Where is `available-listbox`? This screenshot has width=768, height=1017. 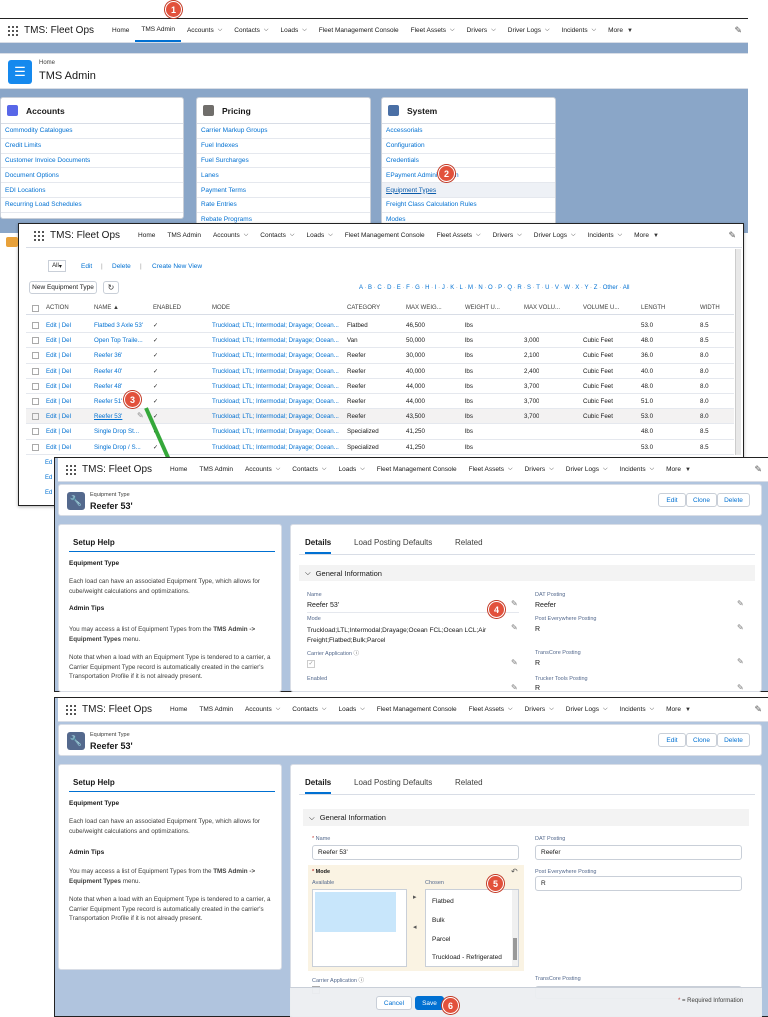
available-listbox is located at coordinates (359, 928).